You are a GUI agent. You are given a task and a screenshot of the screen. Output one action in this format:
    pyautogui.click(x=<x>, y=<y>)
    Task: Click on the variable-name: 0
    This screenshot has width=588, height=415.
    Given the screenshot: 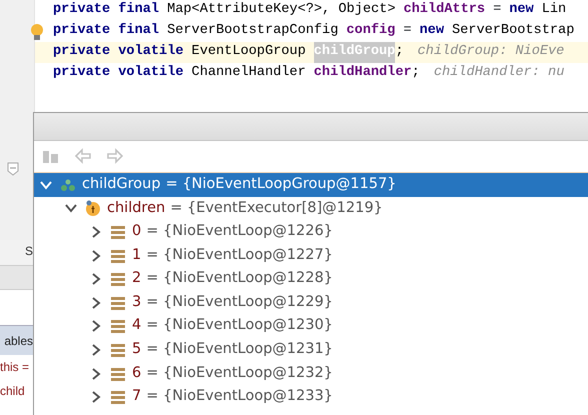 What is the action you would take?
    pyautogui.click(x=137, y=232)
    